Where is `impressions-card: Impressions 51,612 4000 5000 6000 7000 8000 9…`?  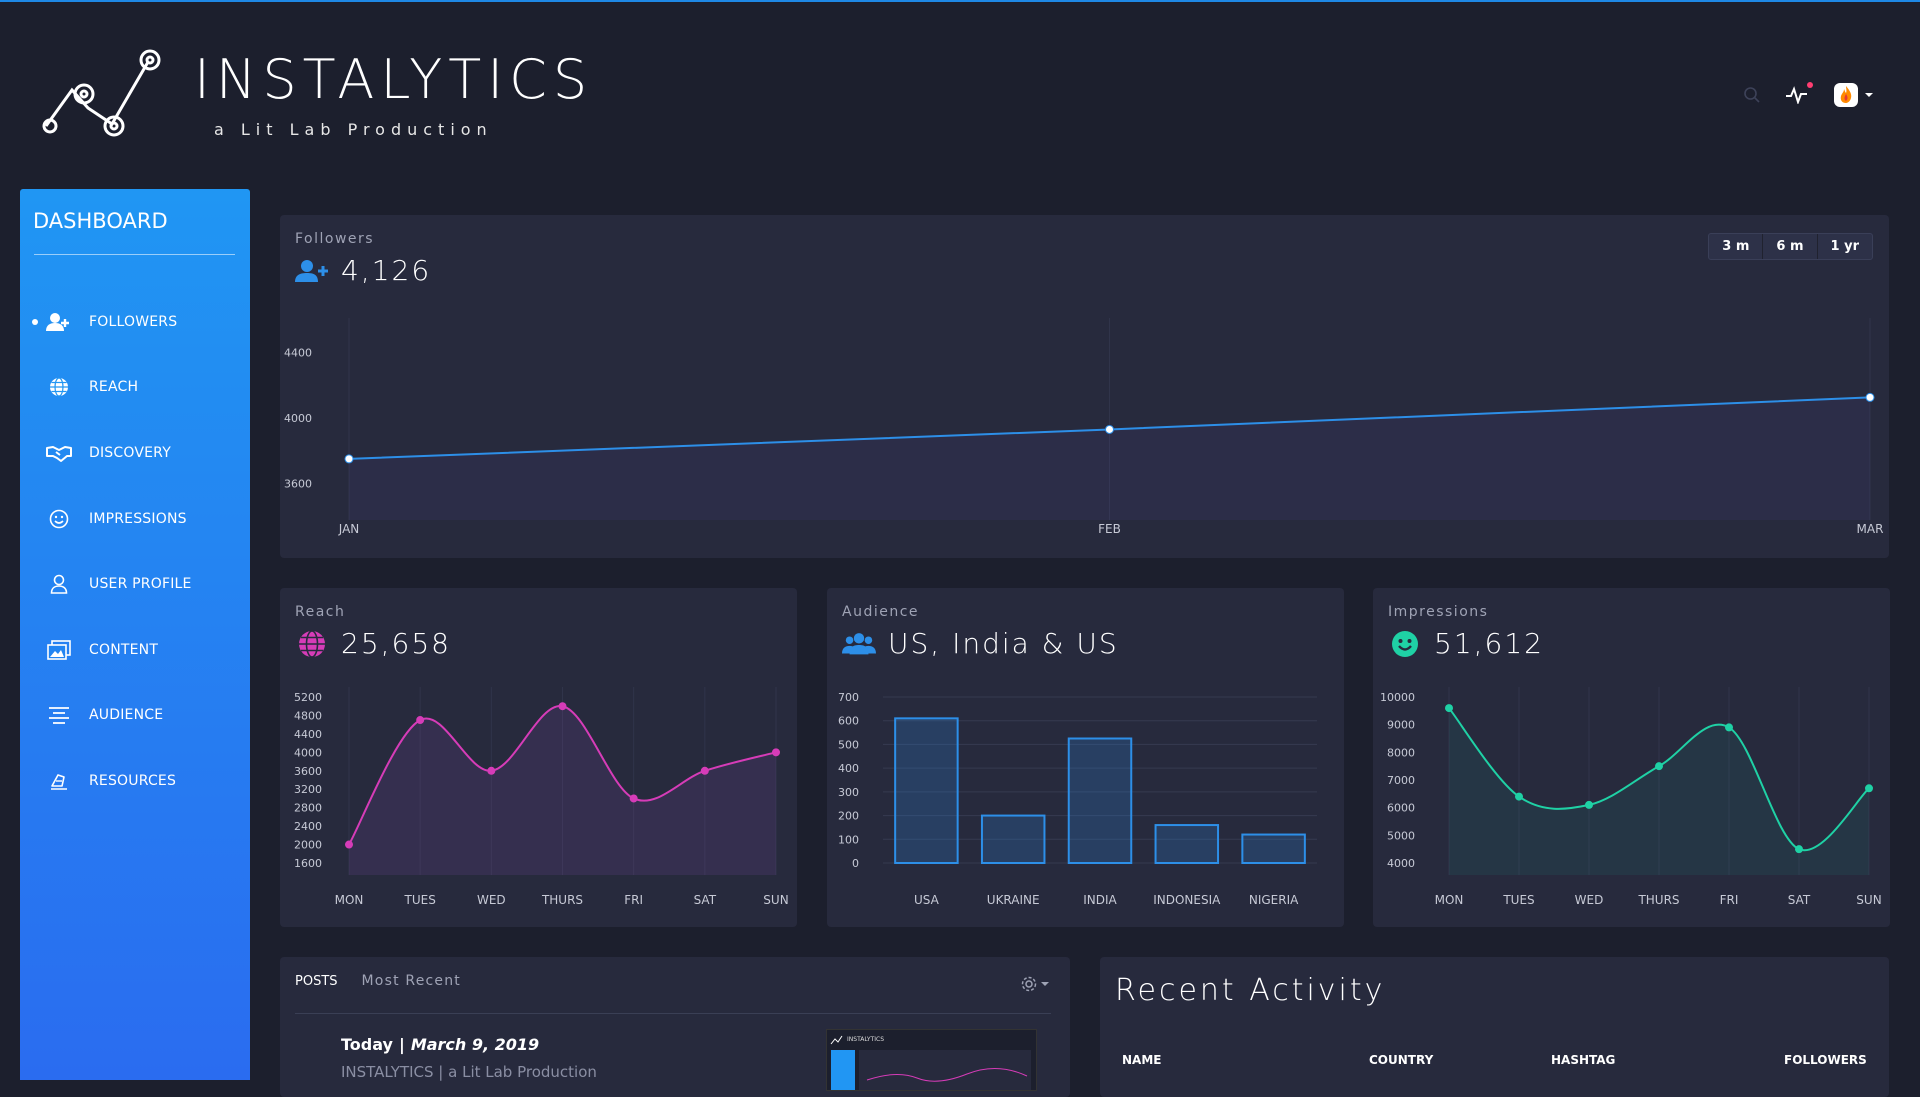 impressions-card: Impressions 51,612 4000 5000 6000 7000 8000 9… is located at coordinates (1631, 757).